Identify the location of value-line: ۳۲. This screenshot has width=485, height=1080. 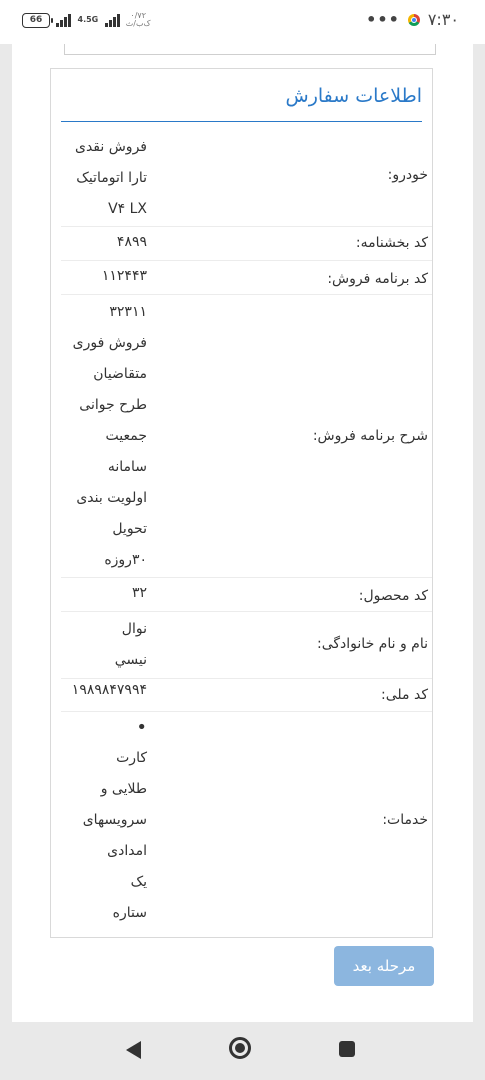
(139, 593).